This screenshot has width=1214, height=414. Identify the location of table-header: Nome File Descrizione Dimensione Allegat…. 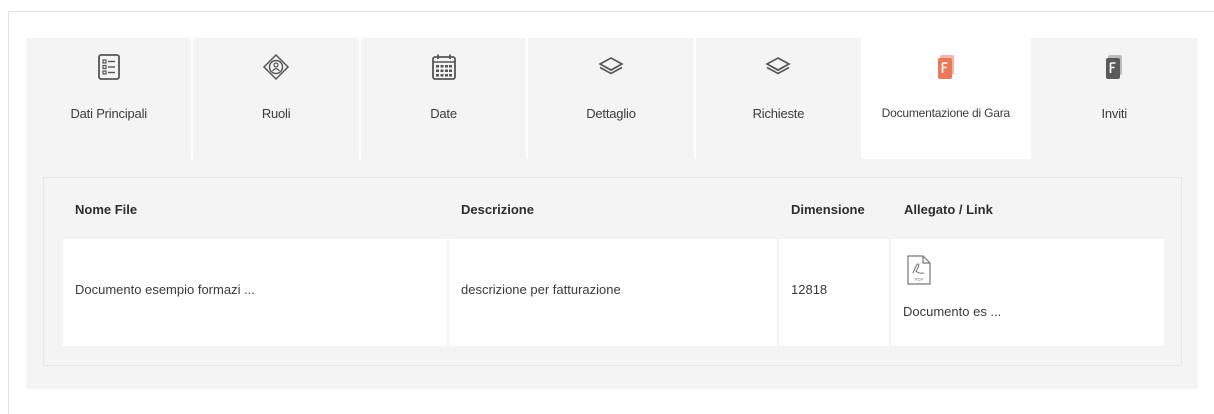
(612, 208).